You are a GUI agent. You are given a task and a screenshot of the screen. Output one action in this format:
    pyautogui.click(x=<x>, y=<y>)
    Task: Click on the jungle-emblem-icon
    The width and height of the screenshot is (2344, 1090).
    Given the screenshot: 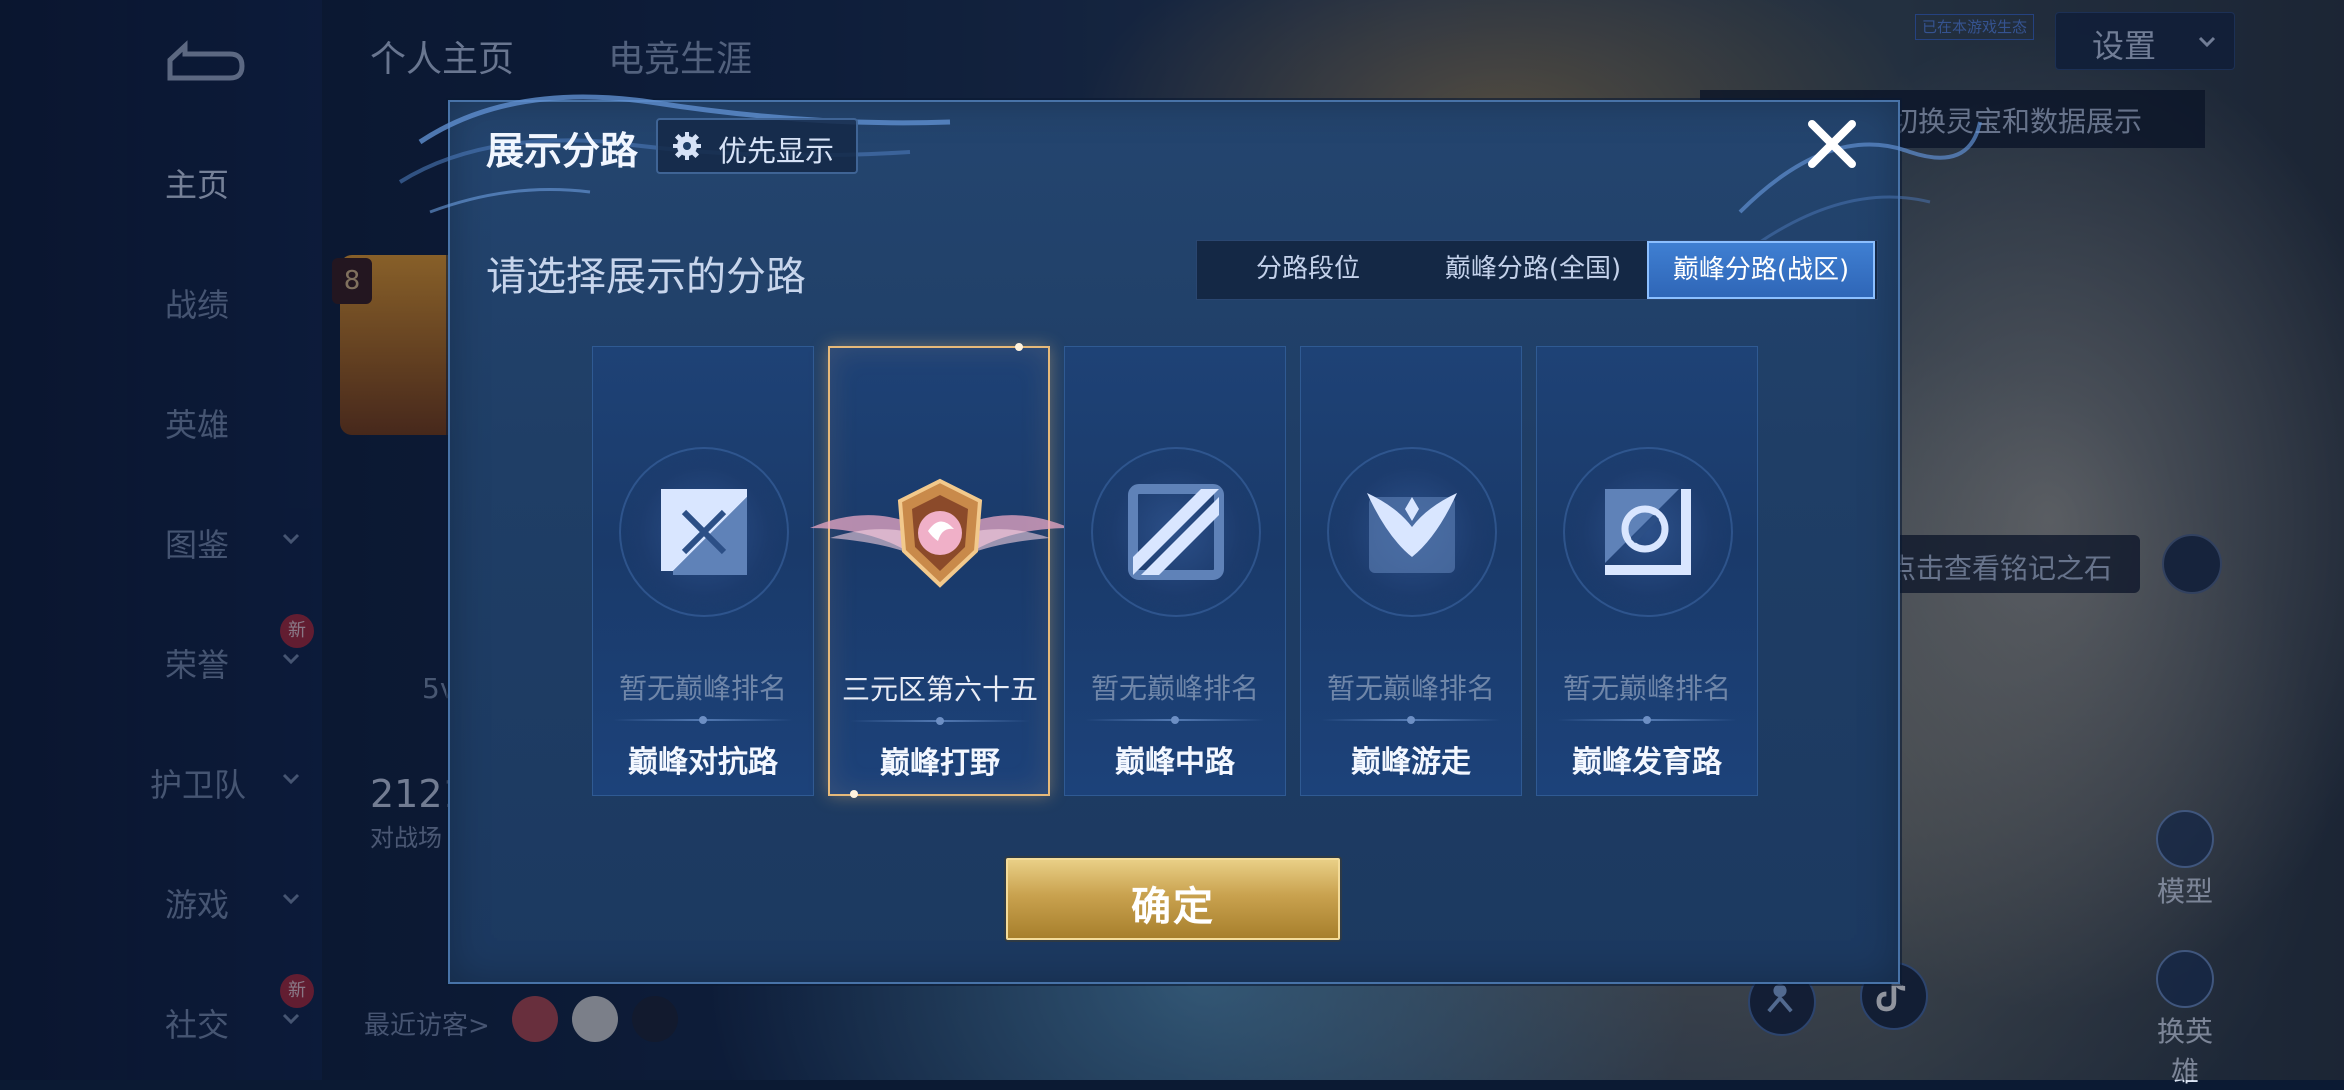 What is the action you would take?
    pyautogui.click(x=940, y=533)
    